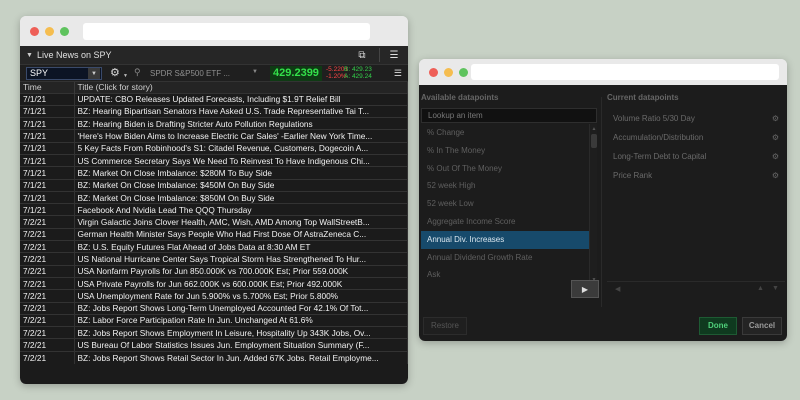 The height and width of the screenshot is (400, 800). I want to click on available-datapoint-item: % Change, so click(505, 133).